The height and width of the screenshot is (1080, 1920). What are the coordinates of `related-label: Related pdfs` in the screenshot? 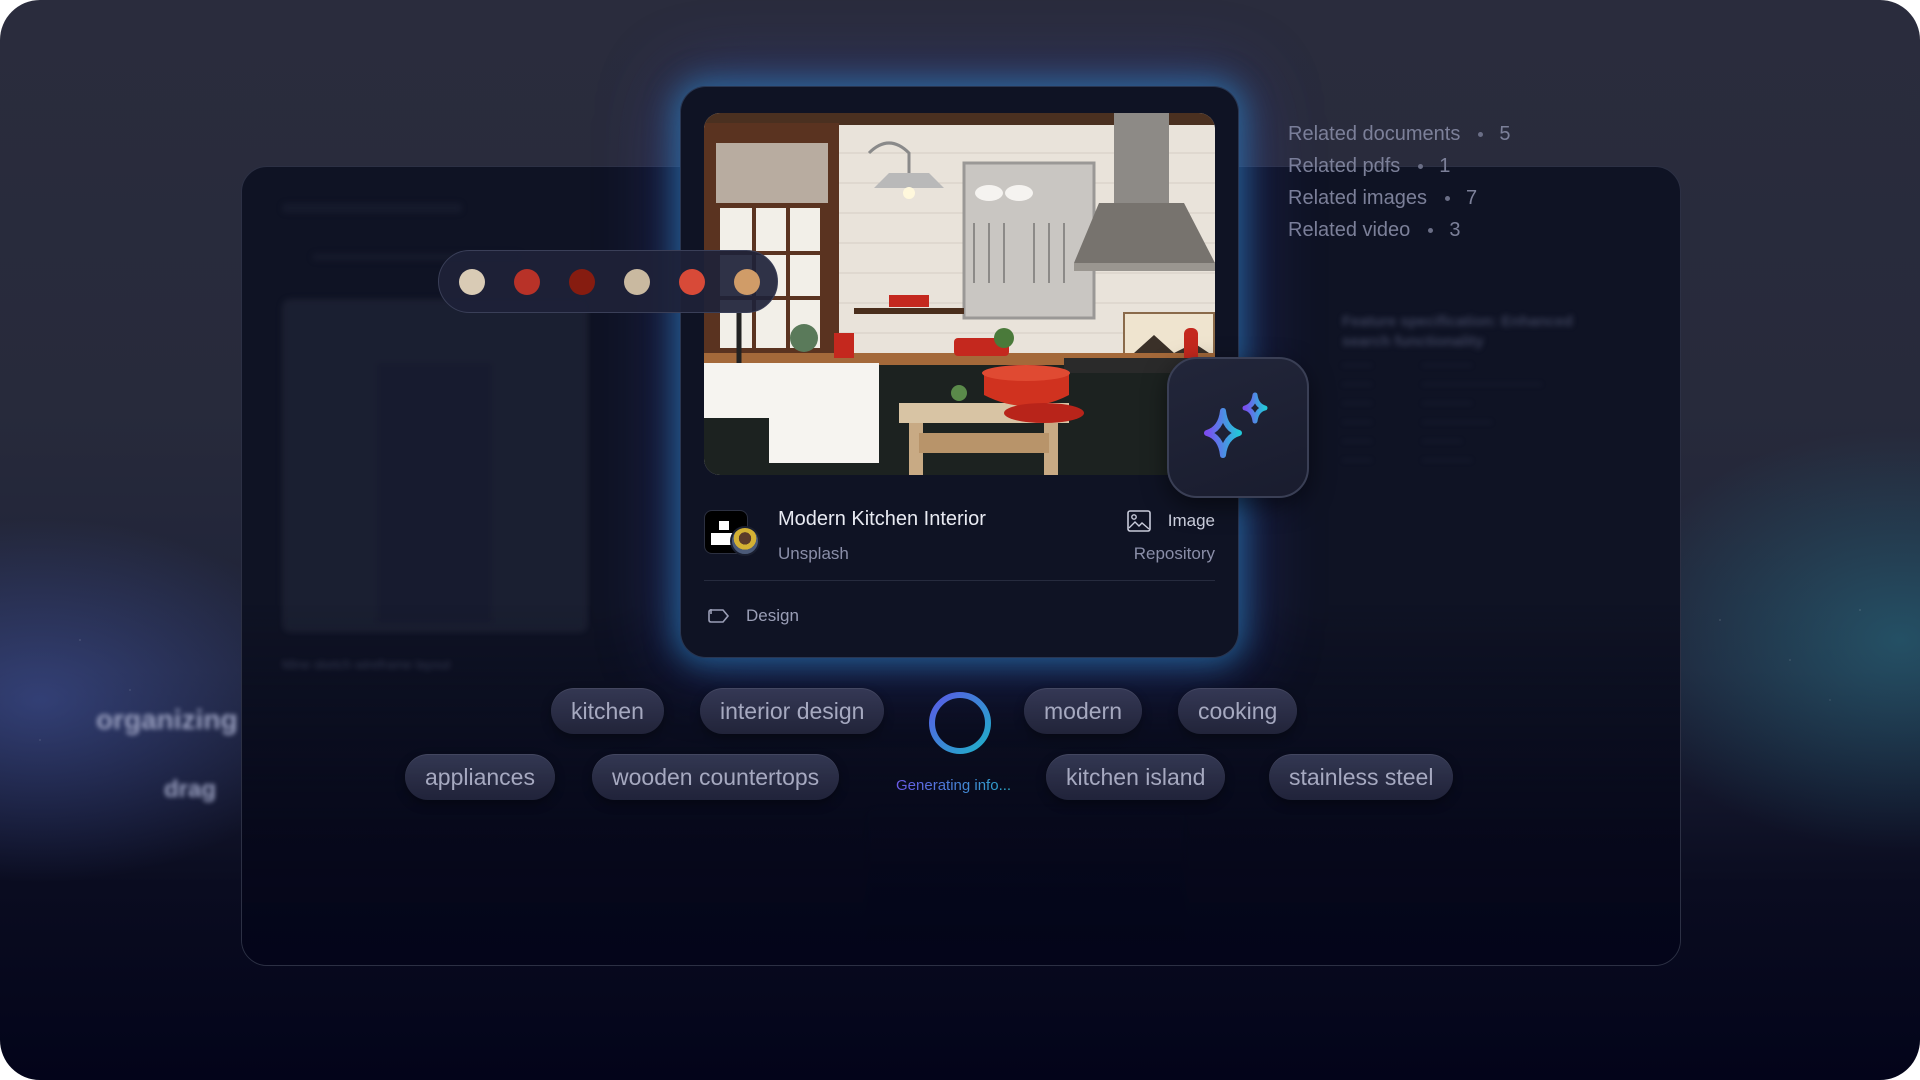 It's located at (1344, 165).